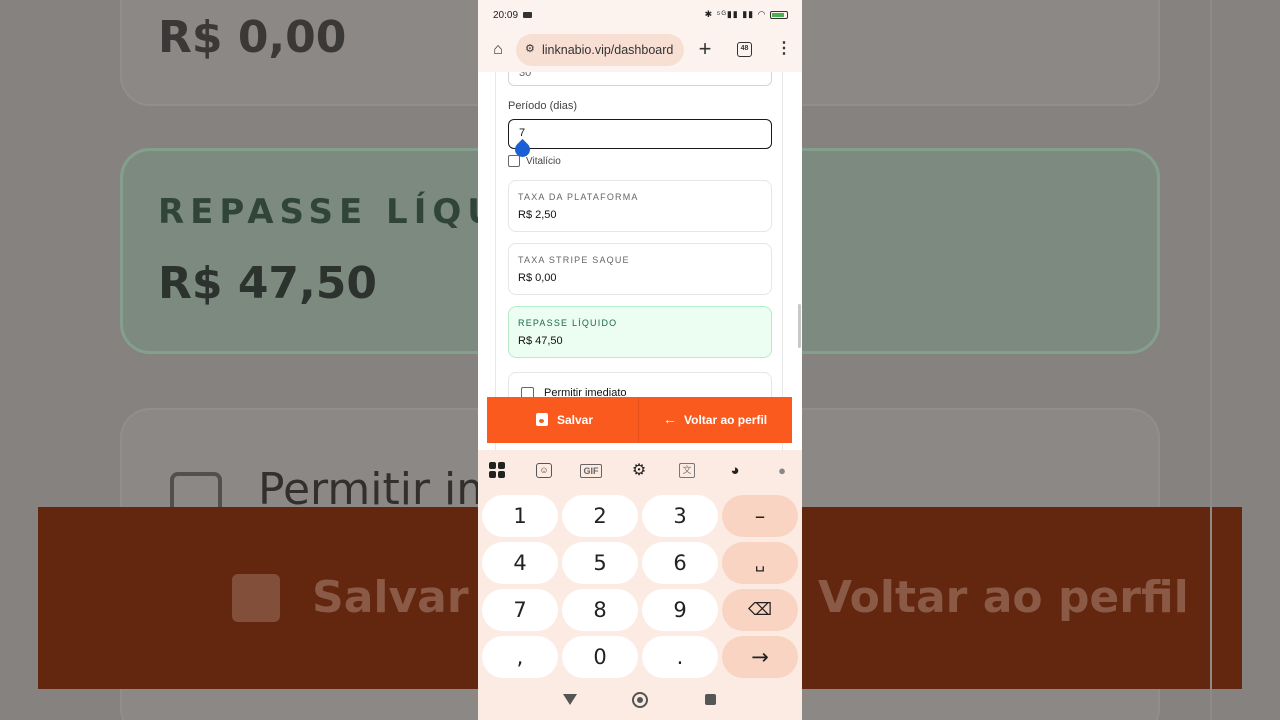  What do you see at coordinates (680, 610) in the screenshot?
I see `key-9: 9` at bounding box center [680, 610].